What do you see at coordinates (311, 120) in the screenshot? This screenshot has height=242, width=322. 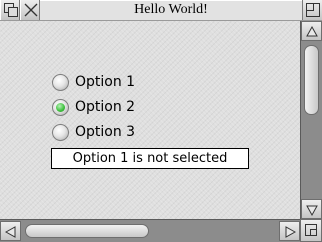 I see `vertical-scrollbar` at bounding box center [311, 120].